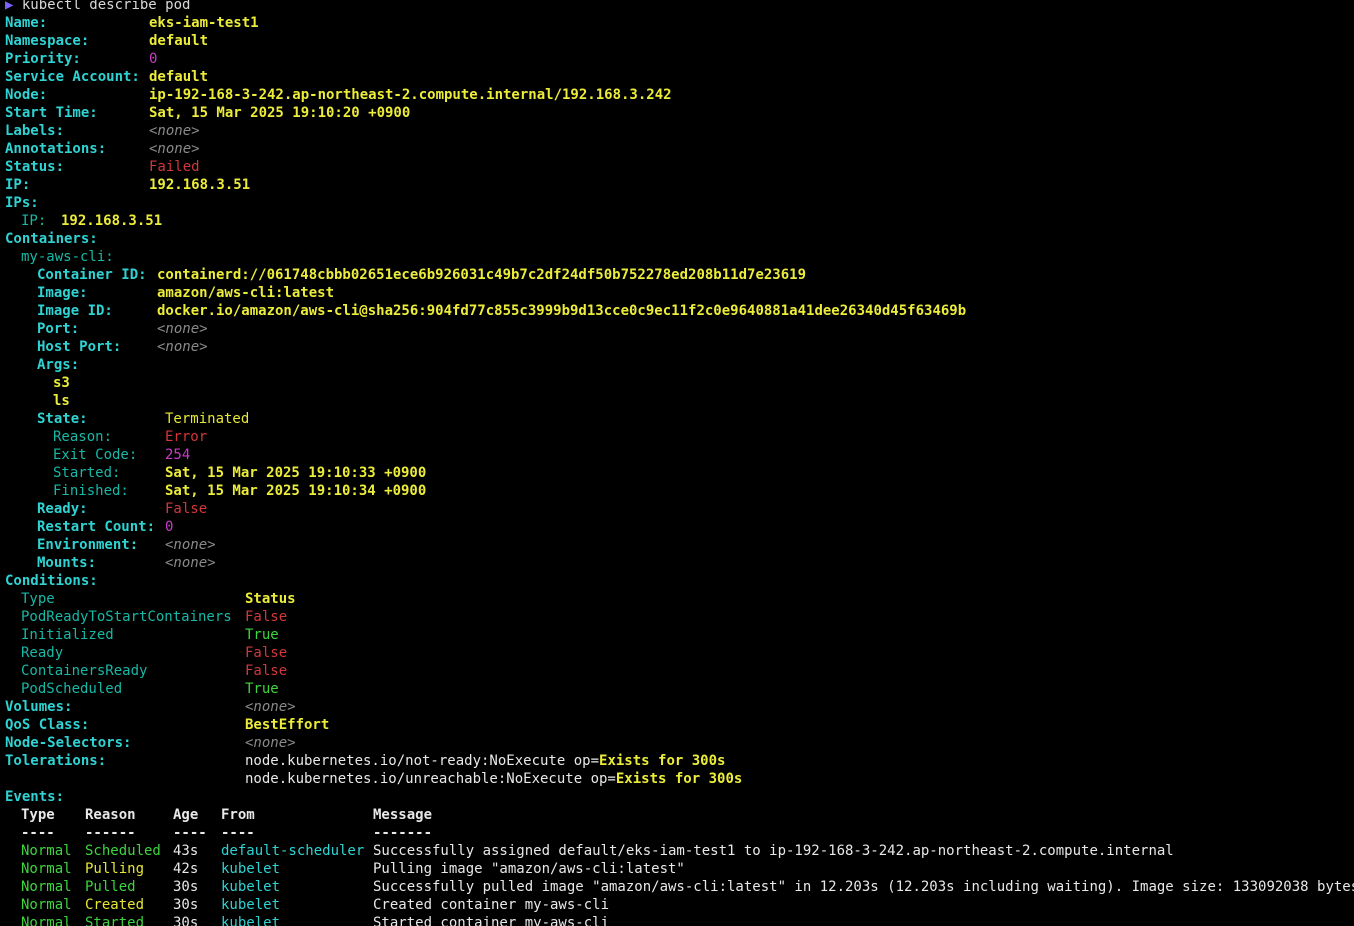 The image size is (1354, 926). Describe the element at coordinates (67, 257) in the screenshot. I see `container-name: my-aws-cli:` at that location.